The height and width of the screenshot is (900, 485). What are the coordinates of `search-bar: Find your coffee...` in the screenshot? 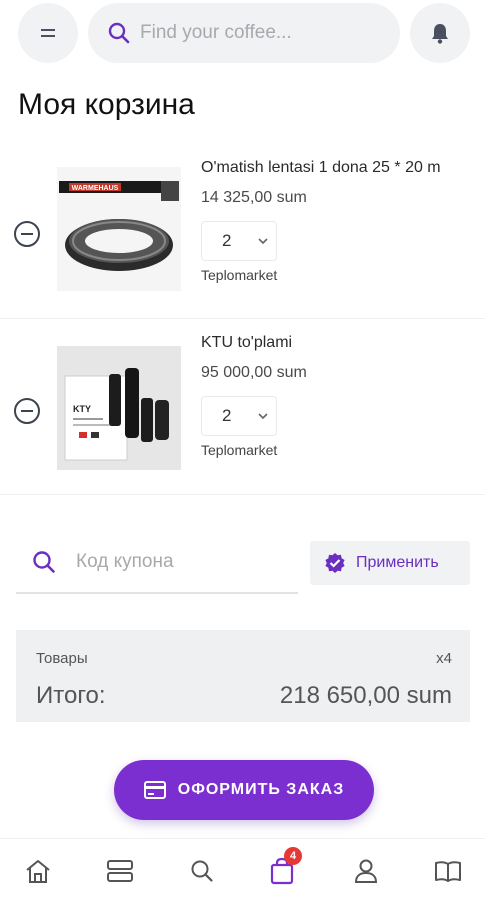 It's located at (244, 33).